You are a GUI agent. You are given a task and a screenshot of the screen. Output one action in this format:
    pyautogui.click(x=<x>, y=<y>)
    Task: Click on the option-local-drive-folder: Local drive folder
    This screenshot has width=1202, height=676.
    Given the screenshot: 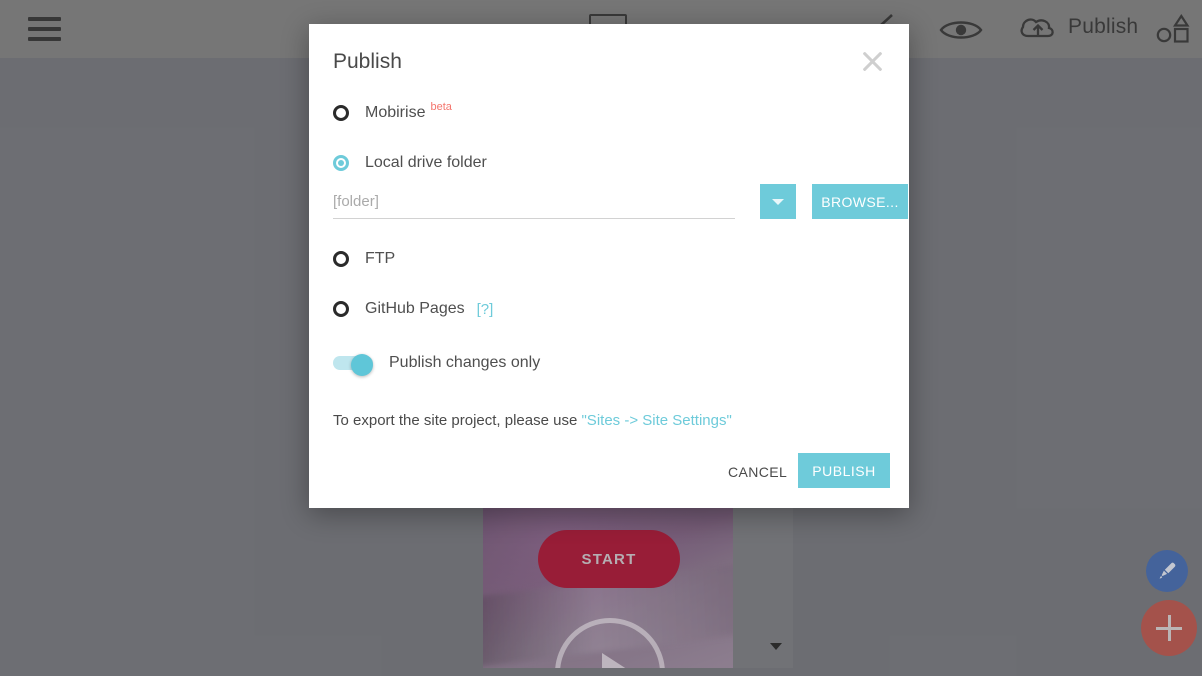 What is the action you would take?
    pyautogui.click(x=410, y=163)
    